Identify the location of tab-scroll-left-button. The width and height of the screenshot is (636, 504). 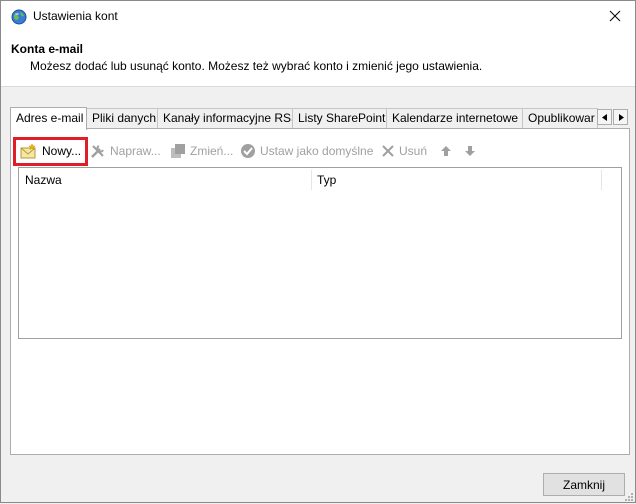
(604, 117).